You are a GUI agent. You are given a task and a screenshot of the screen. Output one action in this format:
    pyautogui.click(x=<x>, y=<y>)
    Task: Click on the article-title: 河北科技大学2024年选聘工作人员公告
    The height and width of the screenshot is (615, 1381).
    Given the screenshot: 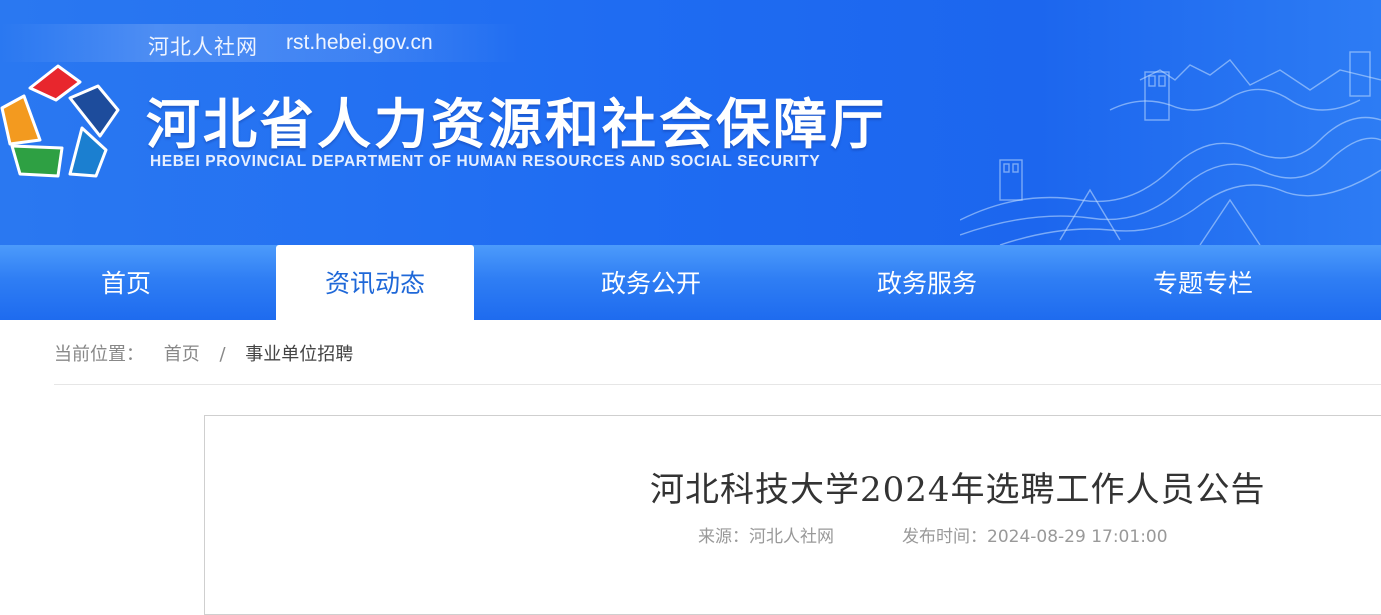 What is the action you would take?
    pyautogui.click(x=958, y=490)
    